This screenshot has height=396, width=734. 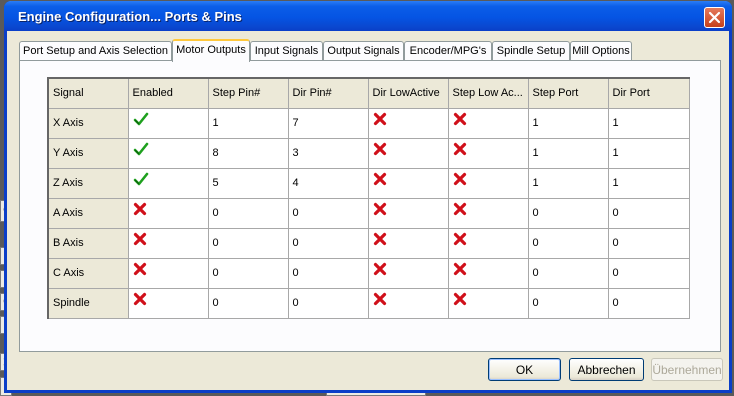 What do you see at coordinates (248, 93) in the screenshot?
I see `column-header: Step Pin#` at bounding box center [248, 93].